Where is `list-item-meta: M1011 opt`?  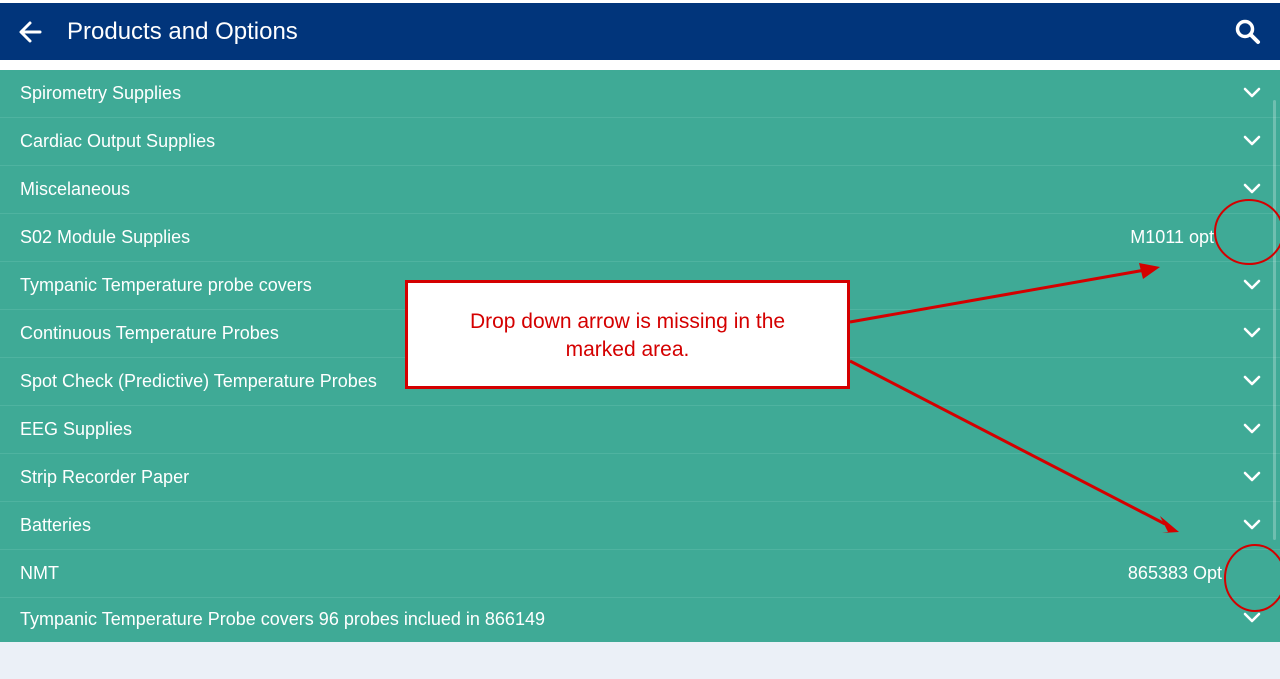 list-item-meta: M1011 opt is located at coordinates (1172, 237).